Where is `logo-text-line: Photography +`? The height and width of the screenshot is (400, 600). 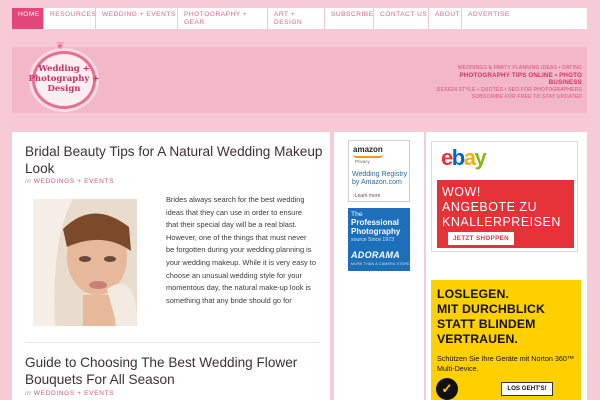
logo-text-line: Photography + is located at coordinates (64, 79).